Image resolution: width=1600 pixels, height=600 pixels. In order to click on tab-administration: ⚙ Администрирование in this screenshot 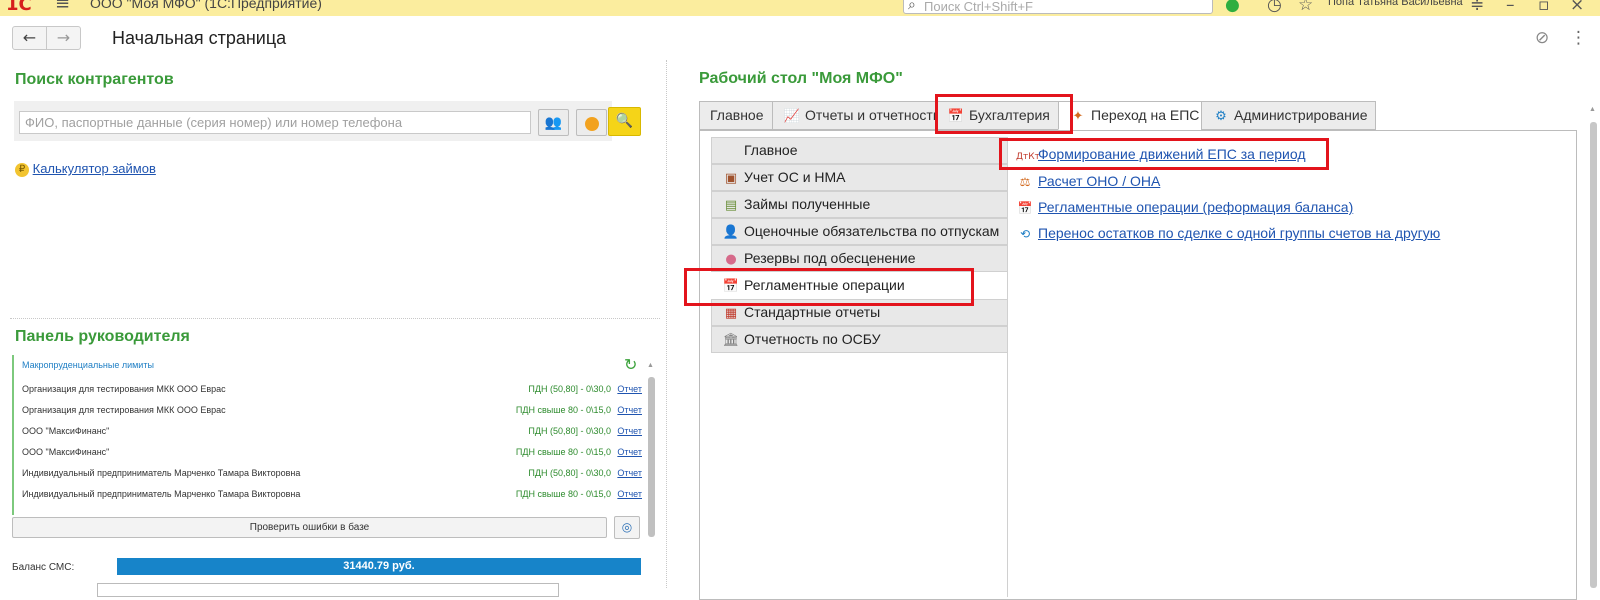, I will do `click(1288, 115)`.